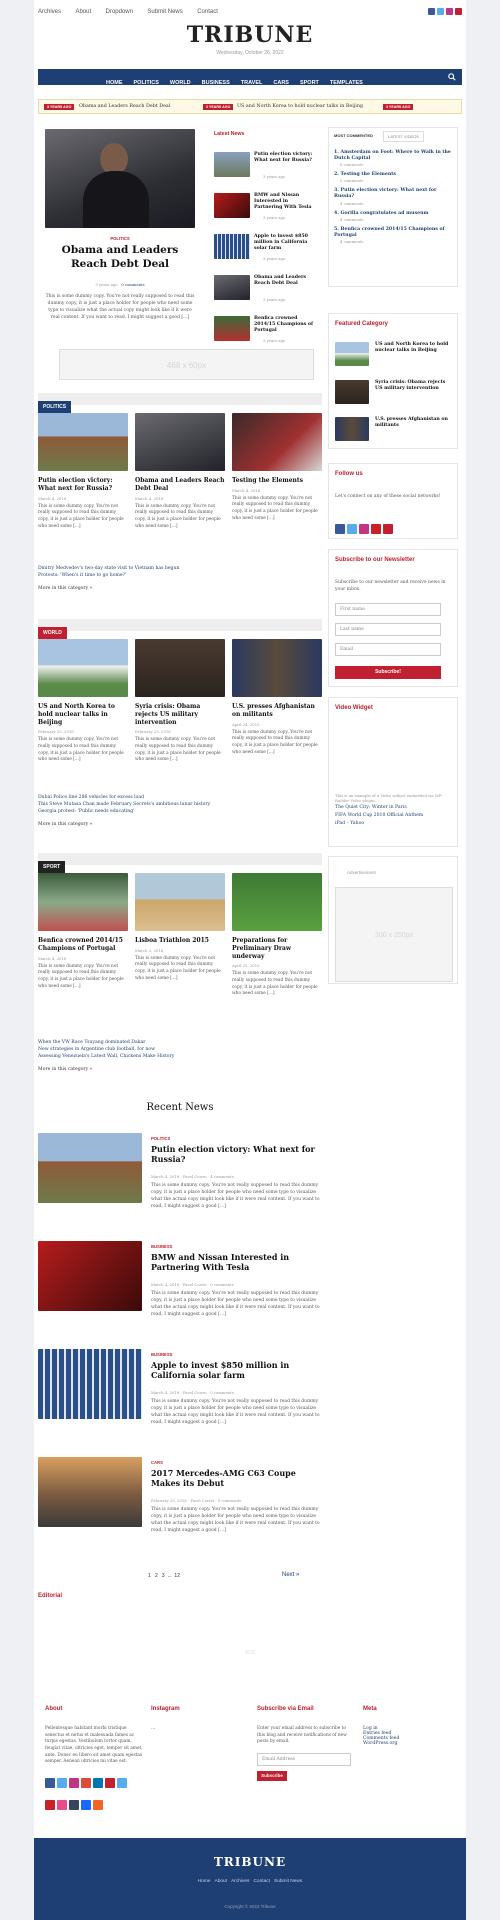  Describe the element at coordinates (122, 1782) in the screenshot. I see `vimeo-icon` at that location.